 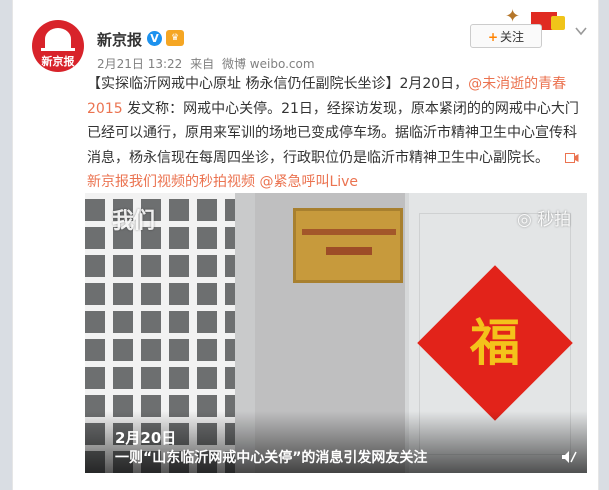 What do you see at coordinates (493, 37) in the screenshot?
I see `plus-icon: +` at bounding box center [493, 37].